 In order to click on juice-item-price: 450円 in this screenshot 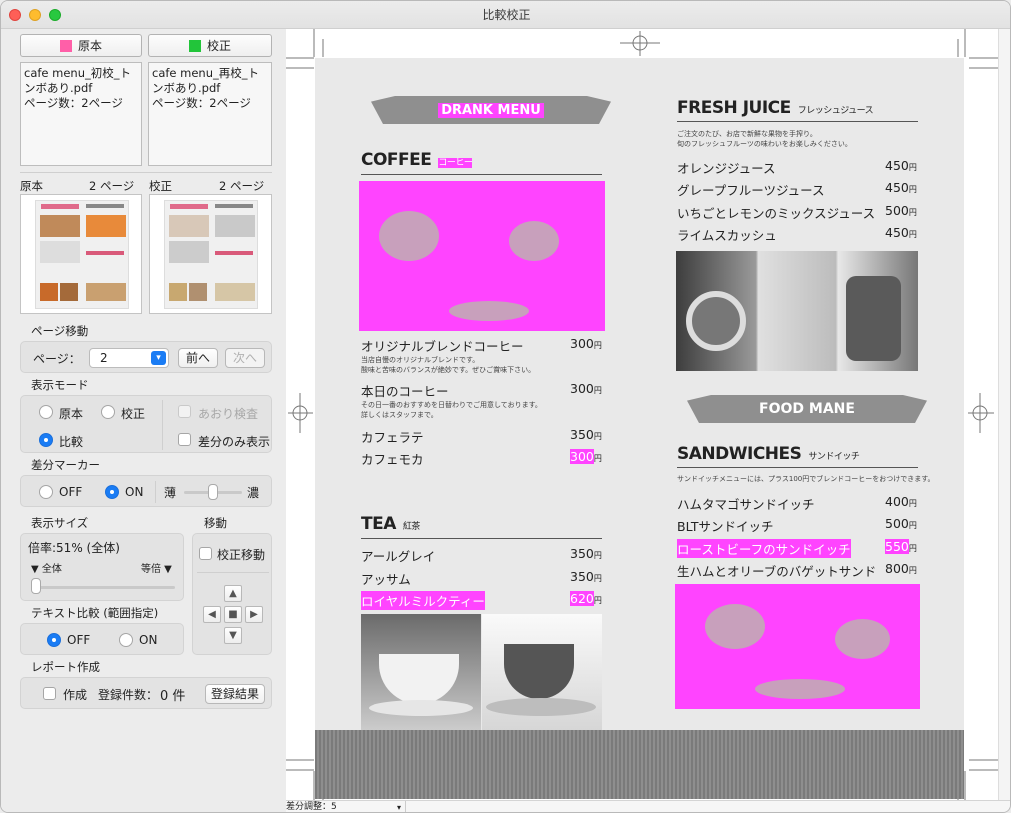, I will do `click(901, 165)`.